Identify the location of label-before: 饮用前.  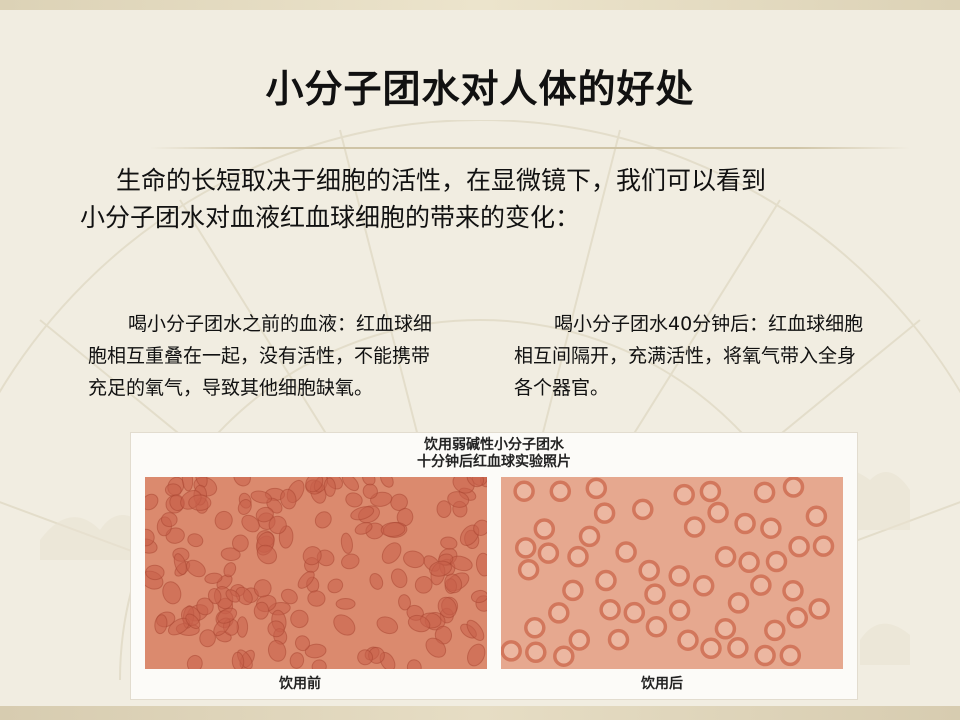
(300, 684).